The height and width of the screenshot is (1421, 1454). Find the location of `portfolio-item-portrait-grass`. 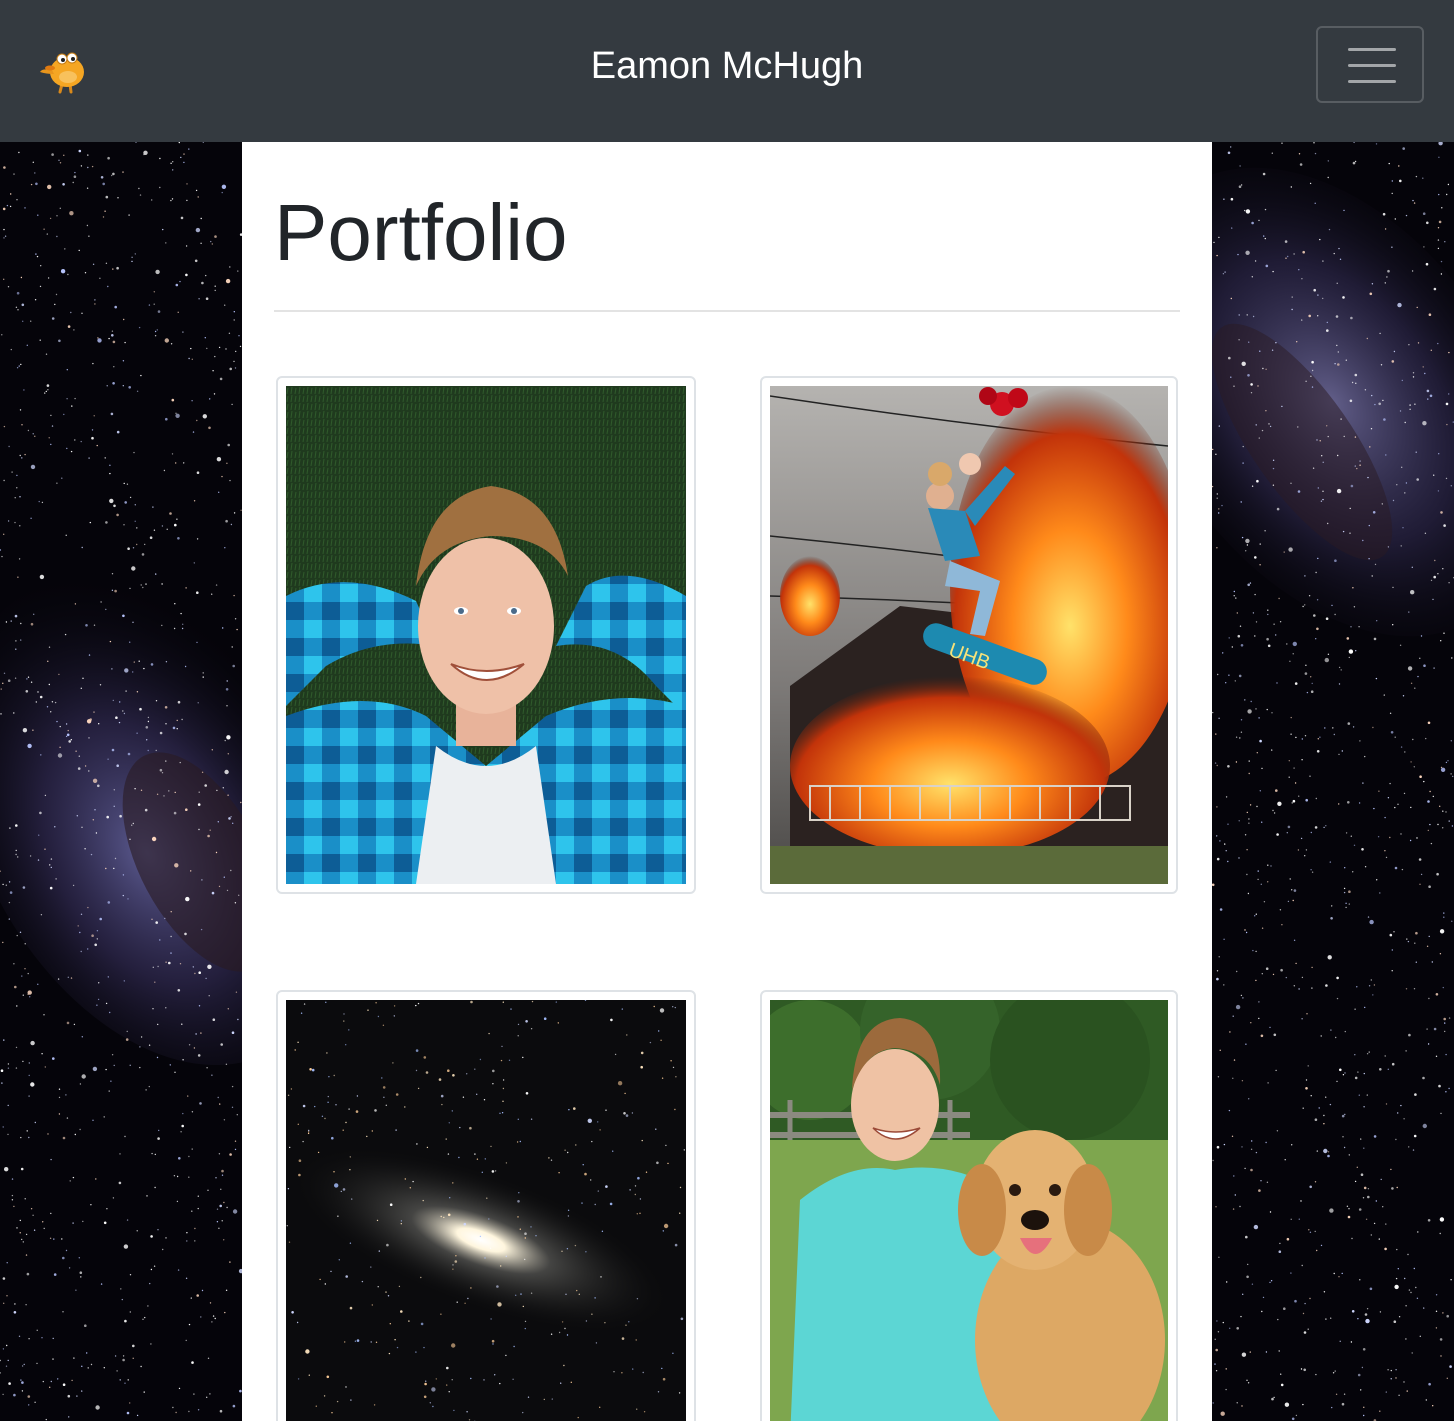

portfolio-item-portrait-grass is located at coordinates (486, 635).